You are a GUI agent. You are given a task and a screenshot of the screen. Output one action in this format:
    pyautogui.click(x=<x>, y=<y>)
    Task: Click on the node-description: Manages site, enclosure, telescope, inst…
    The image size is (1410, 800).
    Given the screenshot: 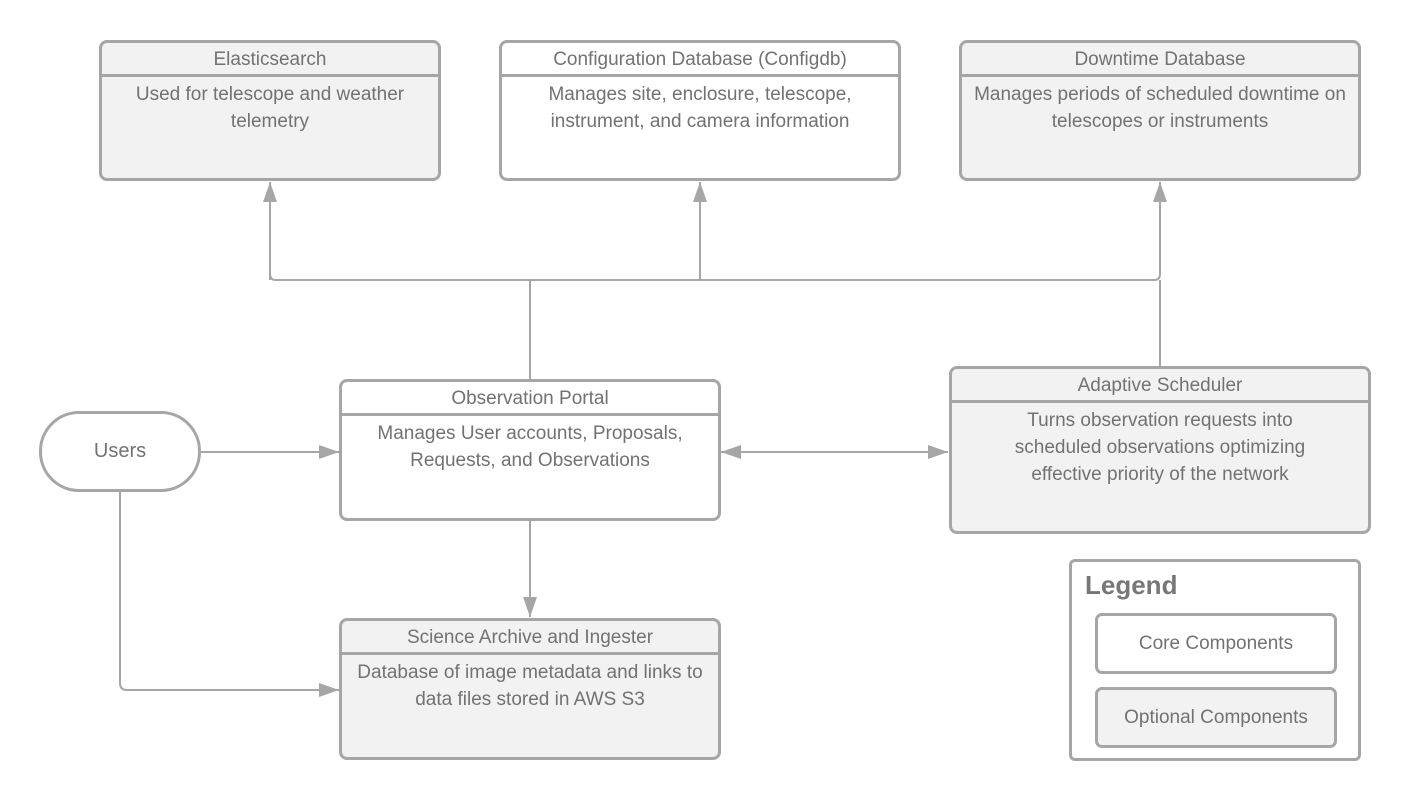 What is the action you would take?
    pyautogui.click(x=700, y=108)
    